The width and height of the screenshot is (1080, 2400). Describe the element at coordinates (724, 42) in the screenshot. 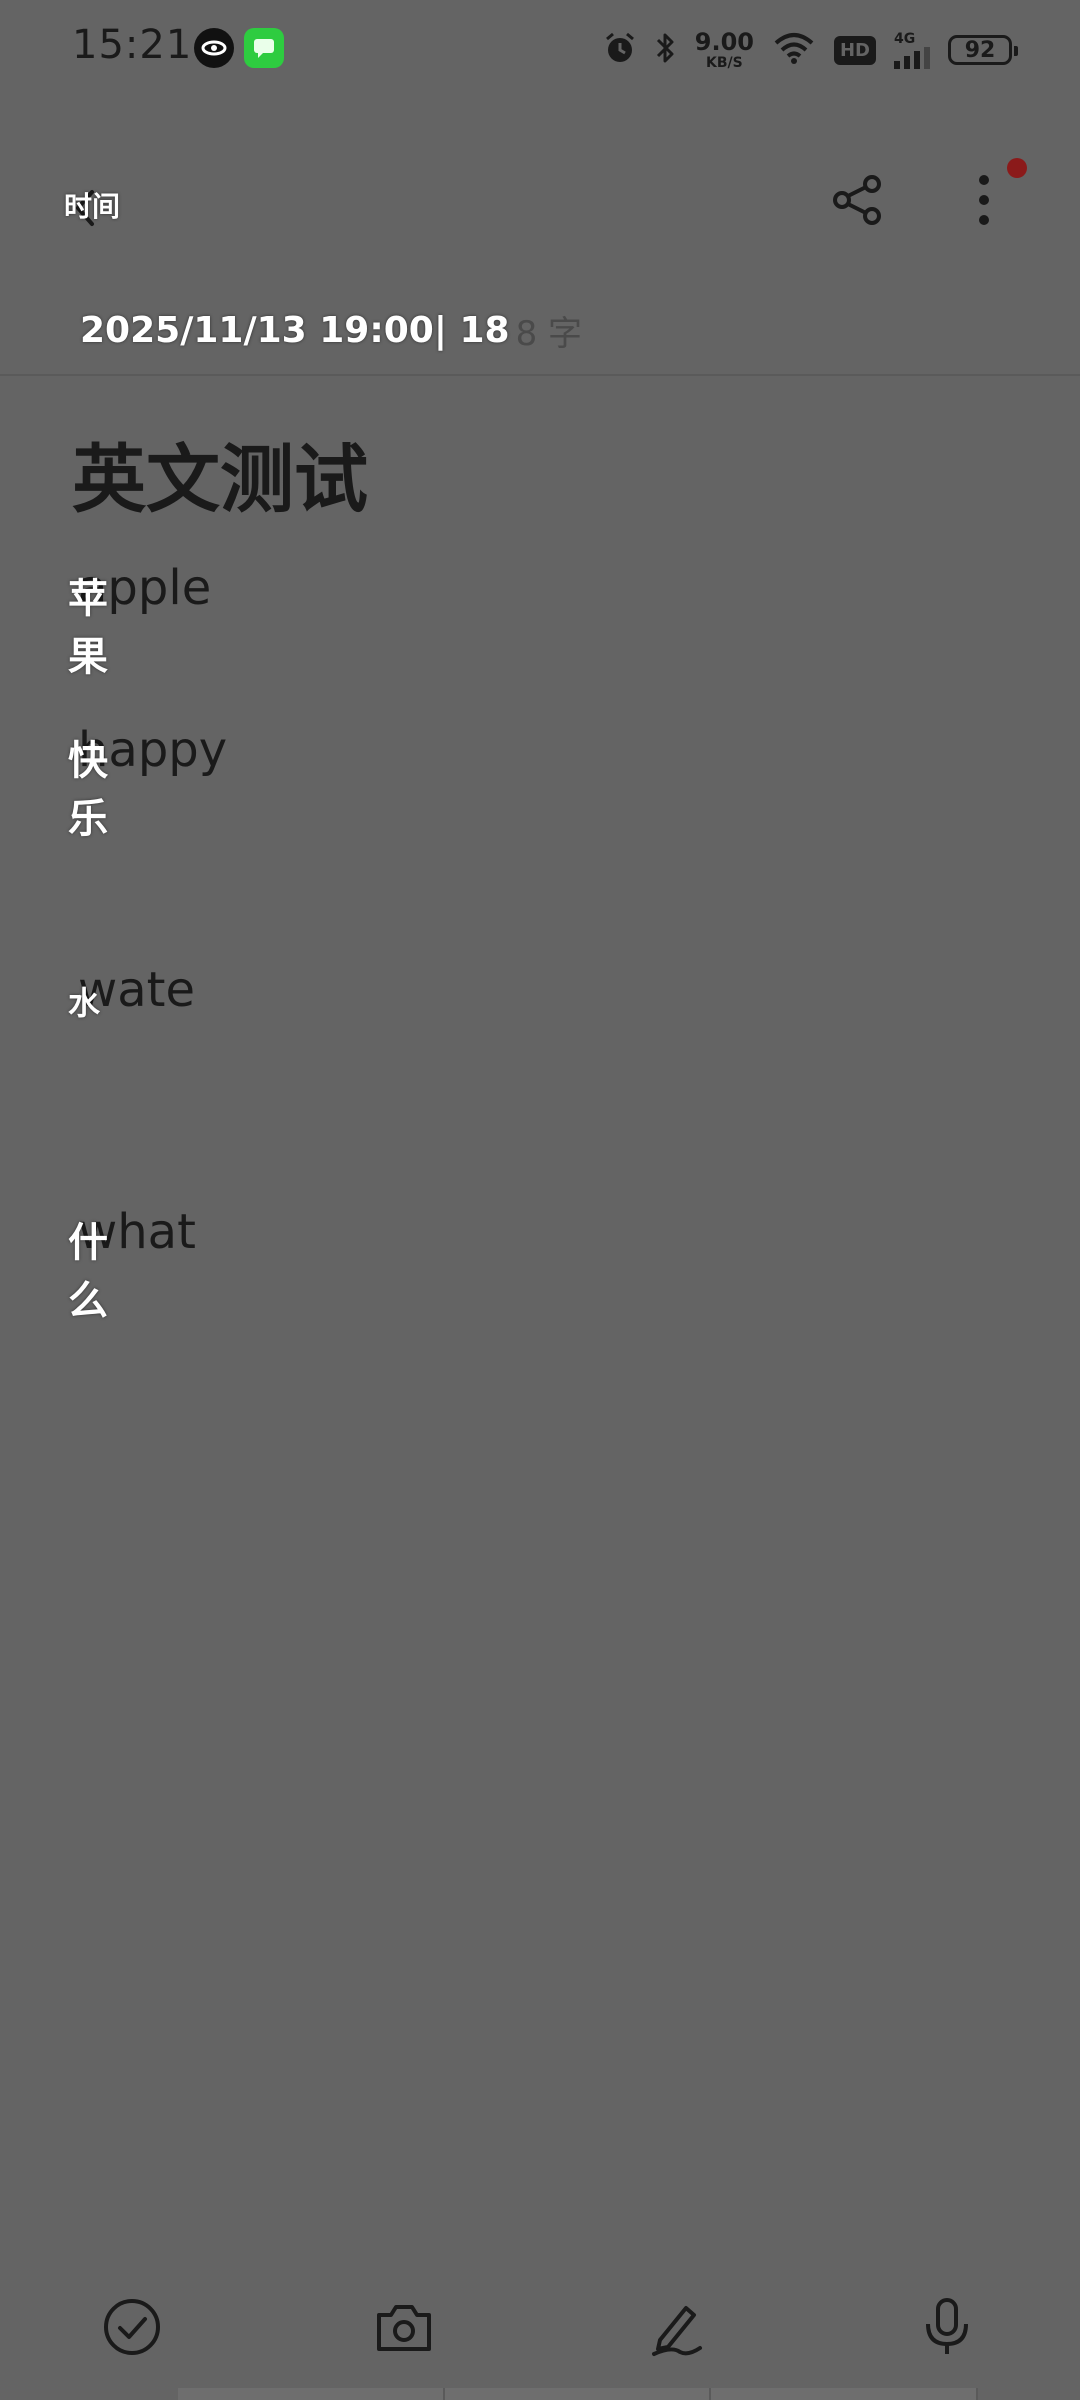

I see `network-speed-value: 9.00` at that location.